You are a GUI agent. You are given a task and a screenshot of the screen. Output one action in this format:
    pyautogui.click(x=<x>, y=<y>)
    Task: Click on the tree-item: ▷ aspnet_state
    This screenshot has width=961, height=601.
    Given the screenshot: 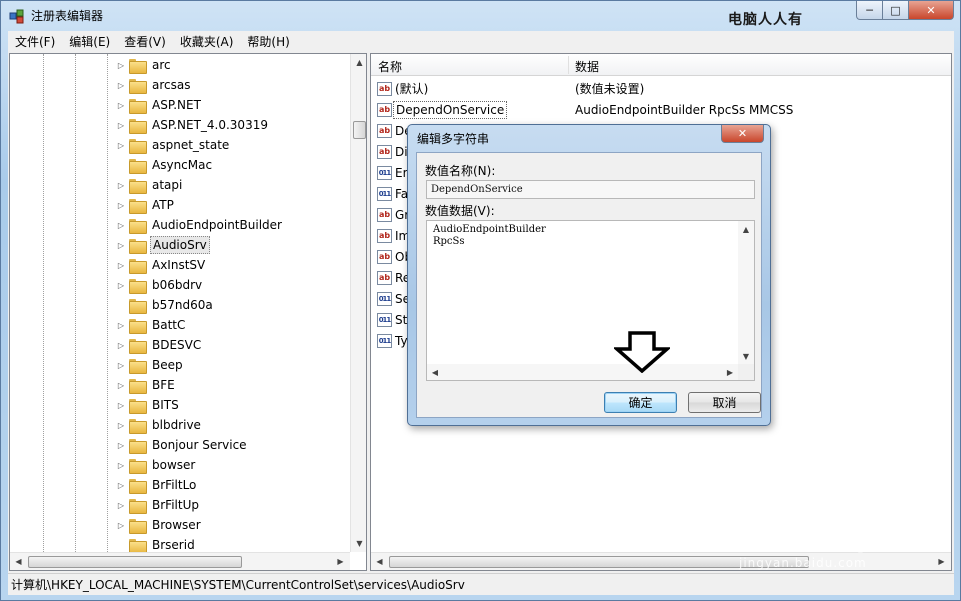 What is the action you would take?
    pyautogui.click(x=173, y=145)
    